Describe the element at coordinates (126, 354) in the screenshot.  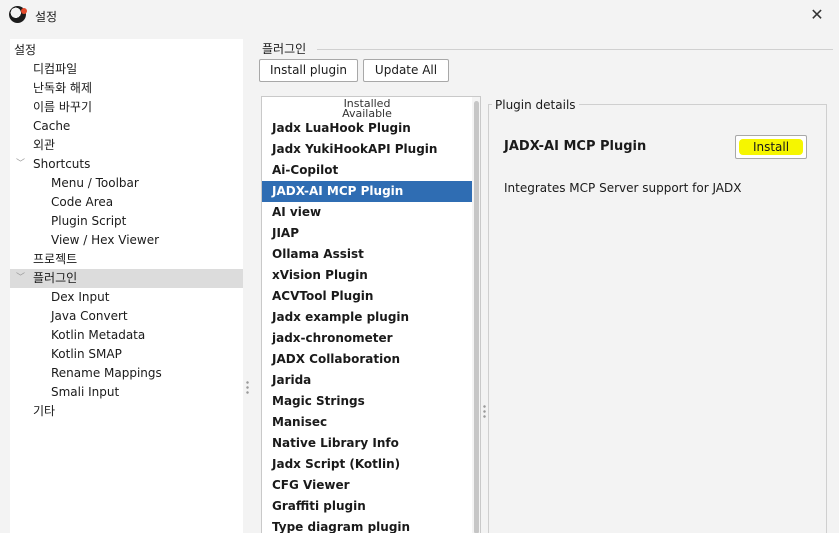
I see `tree-item: Kotlin SMAP` at that location.